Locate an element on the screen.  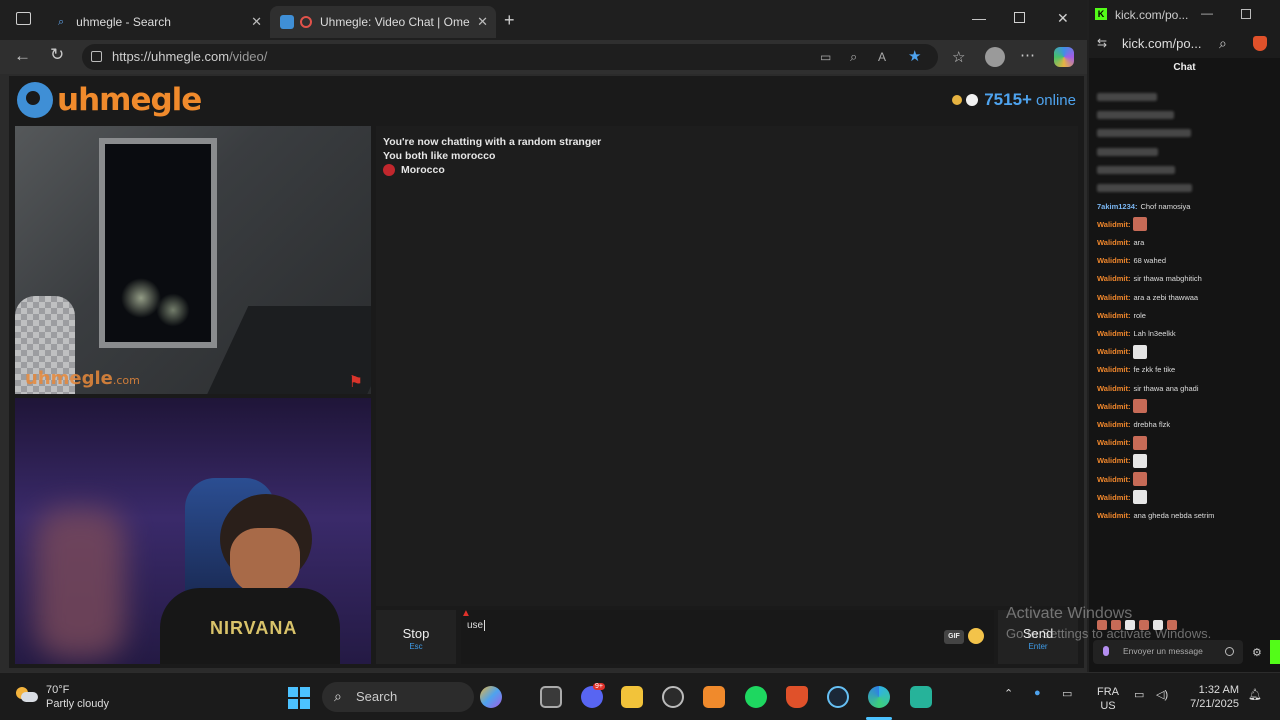
chevron-up-icon: ⌃ is located at coordinates (1008, 693).